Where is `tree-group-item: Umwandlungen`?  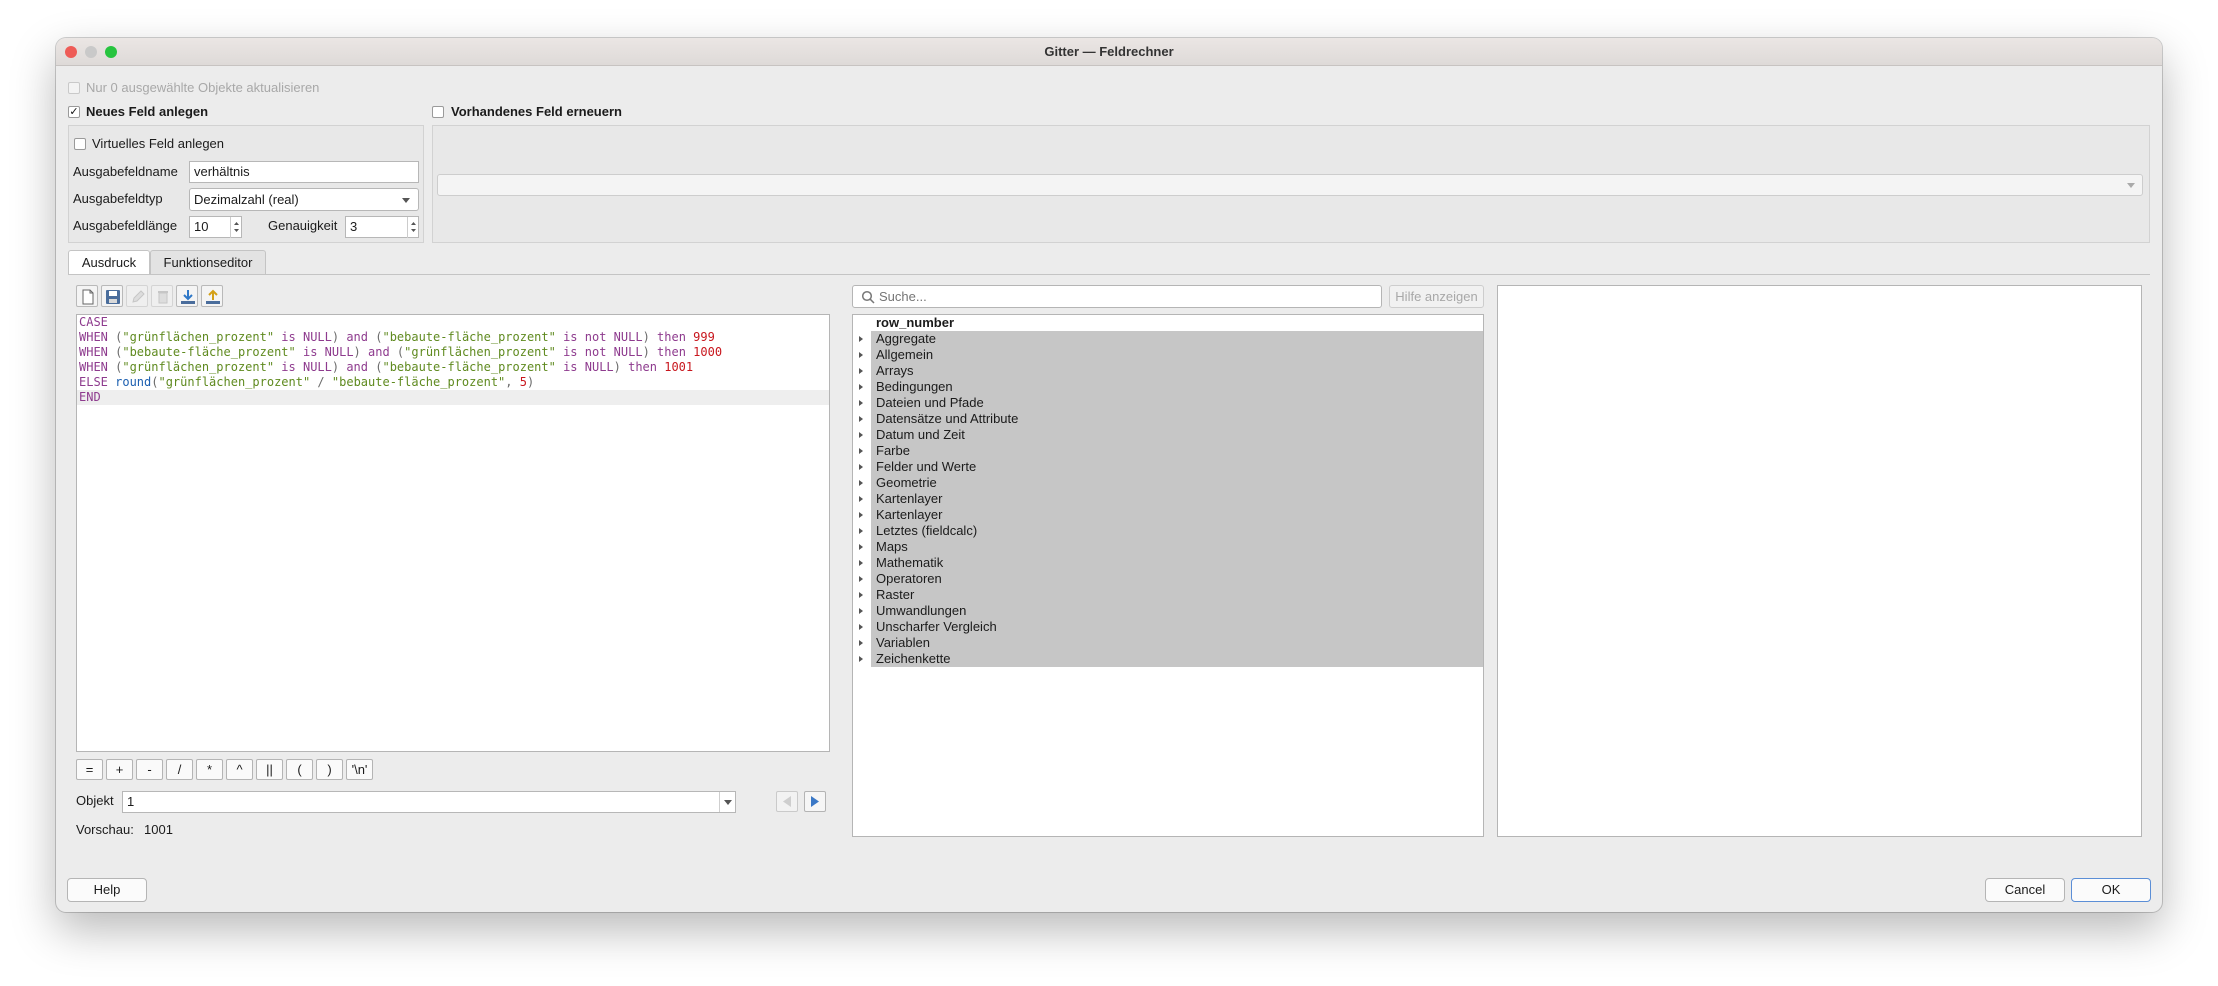 tree-group-item: Umwandlungen is located at coordinates (1168, 611).